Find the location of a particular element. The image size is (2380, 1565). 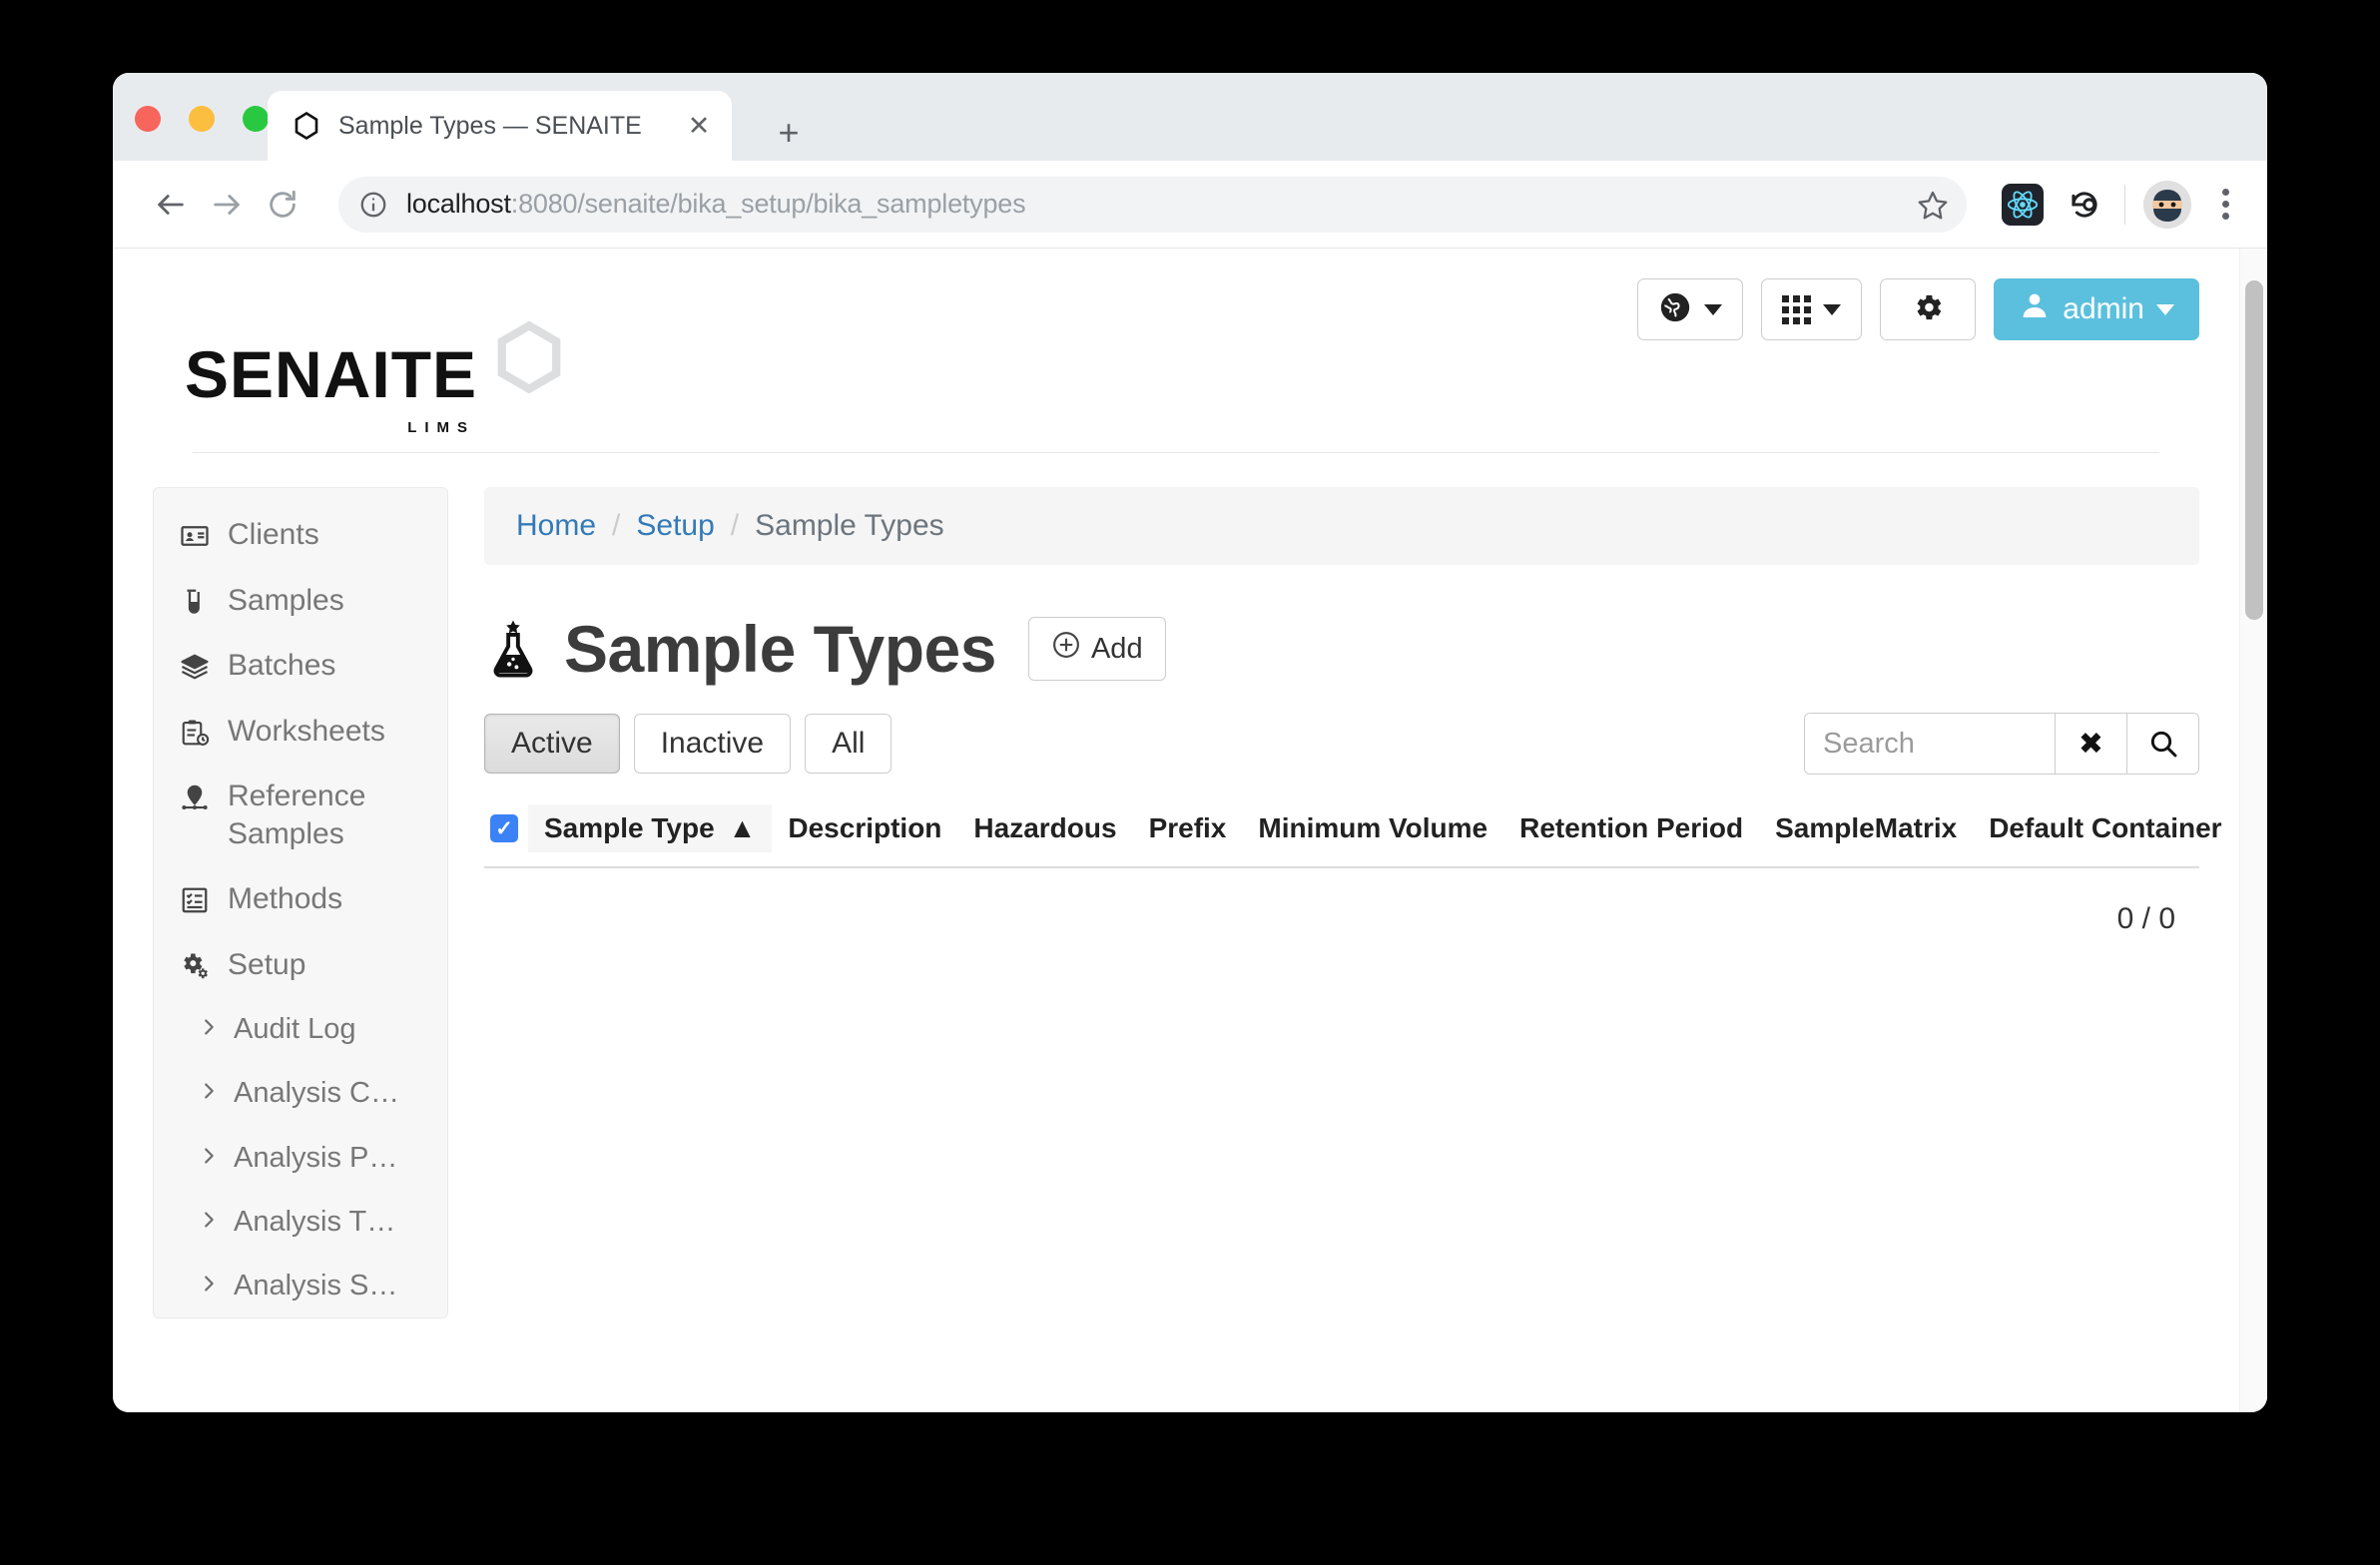

column-header-hazardous: Hazardous is located at coordinates (1044, 828).